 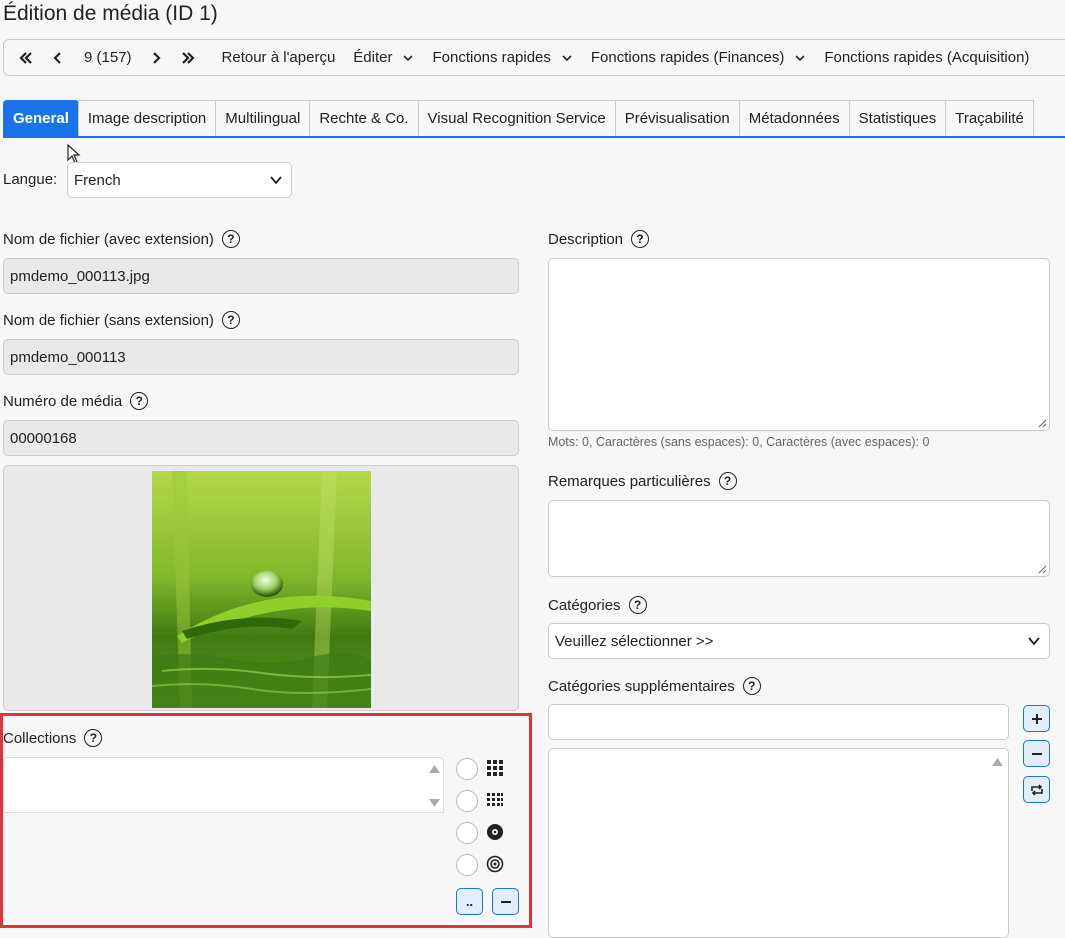 I want to click on description-textarea, so click(x=799, y=344).